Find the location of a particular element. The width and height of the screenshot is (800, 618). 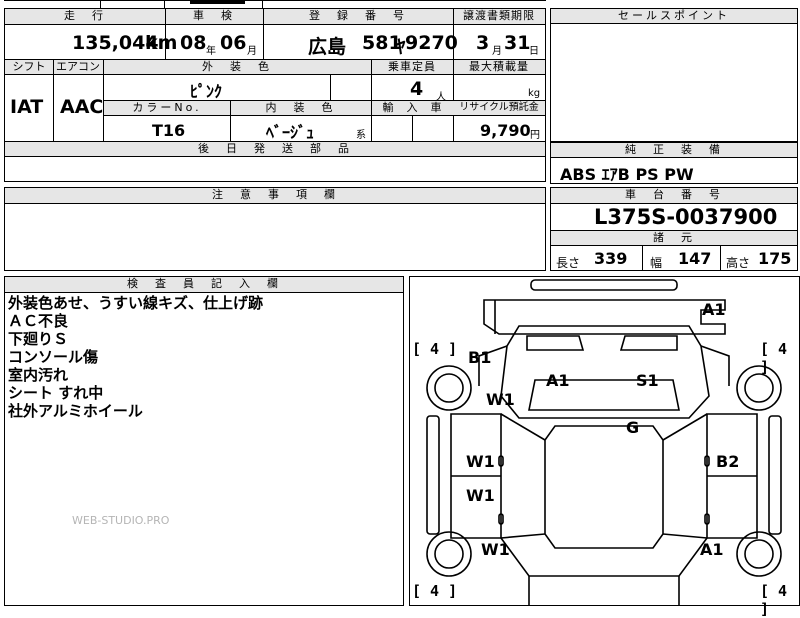

remark-line: 社外アルミホイール is located at coordinates (75, 411).